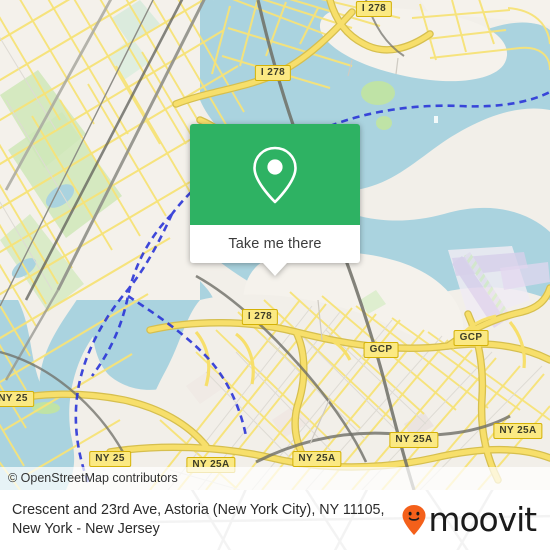 Image resolution: width=550 pixels, height=550 pixels. I want to click on moovit-logo: moovit, so click(471, 519).